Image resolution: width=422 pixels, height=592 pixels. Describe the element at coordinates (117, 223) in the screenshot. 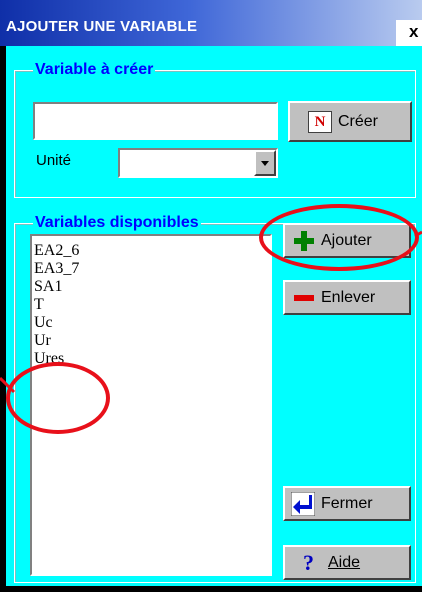

I see `available-group-title: Variables disponibles` at that location.